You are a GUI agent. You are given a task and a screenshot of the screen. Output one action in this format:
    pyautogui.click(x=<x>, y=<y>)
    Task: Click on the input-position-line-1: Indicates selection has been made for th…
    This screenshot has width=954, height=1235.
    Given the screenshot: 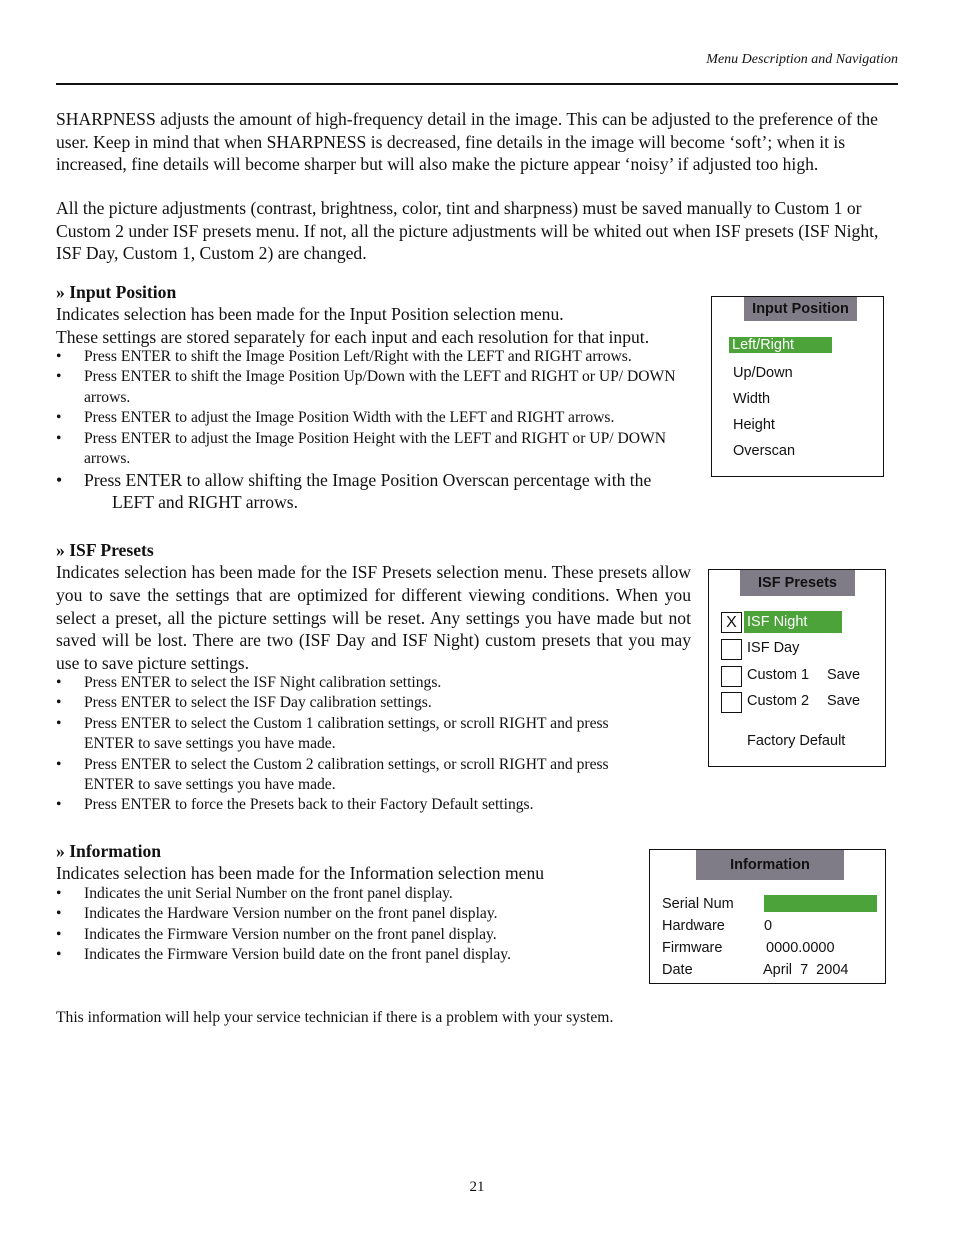 What is the action you would take?
    pyautogui.click(x=310, y=314)
    